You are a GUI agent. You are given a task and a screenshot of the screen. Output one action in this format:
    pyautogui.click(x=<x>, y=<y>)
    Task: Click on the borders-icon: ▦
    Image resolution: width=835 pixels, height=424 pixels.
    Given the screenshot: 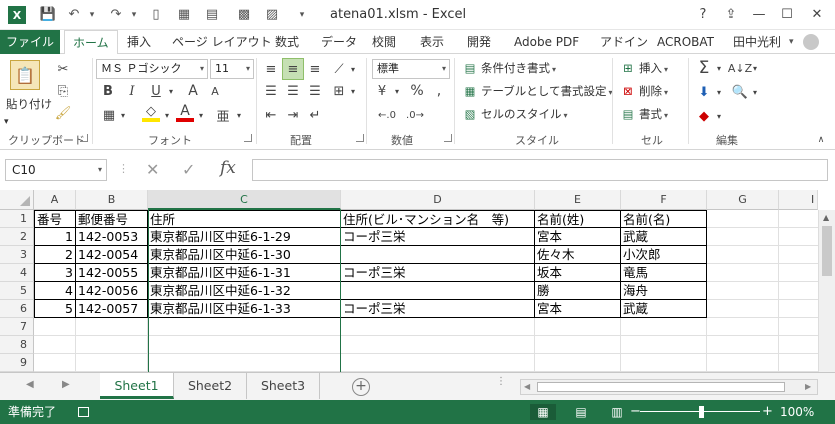 What is the action you would take?
    pyautogui.click(x=109, y=115)
    